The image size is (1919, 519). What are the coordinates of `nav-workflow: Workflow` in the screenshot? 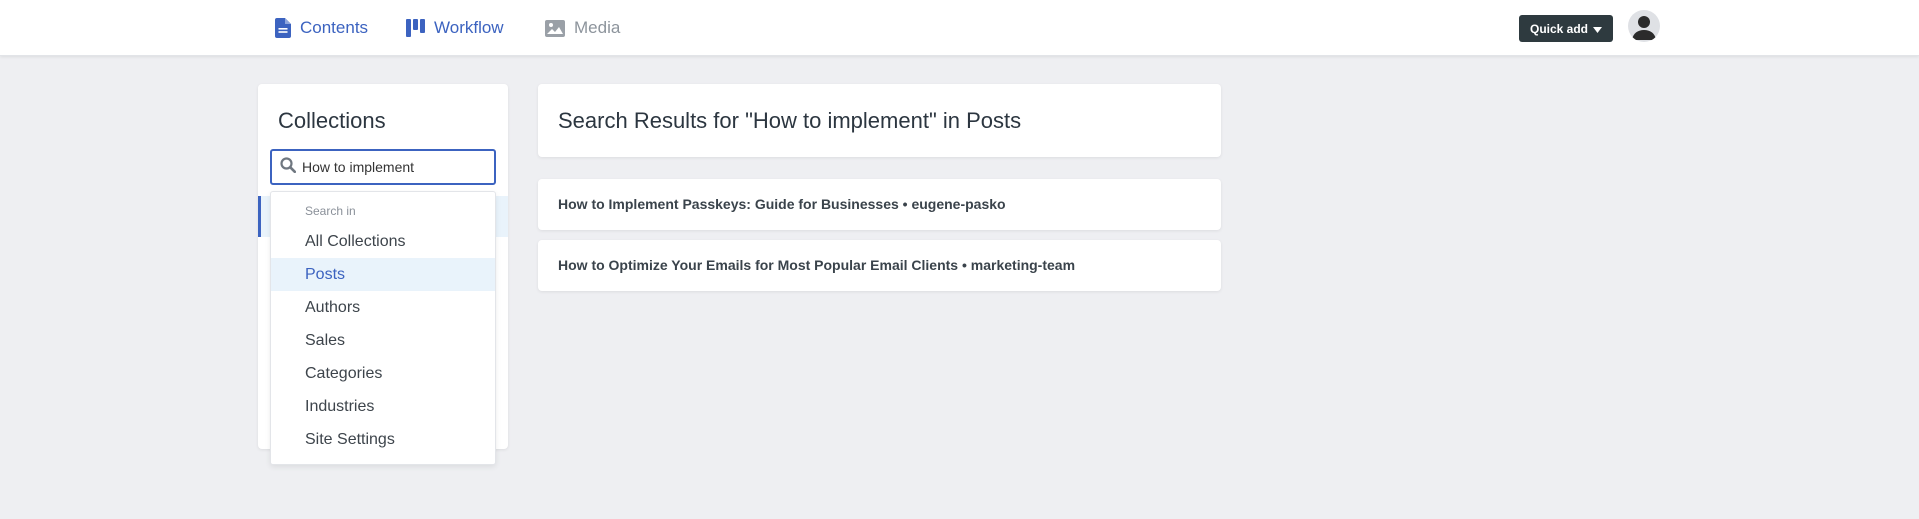 It's located at (455, 28).